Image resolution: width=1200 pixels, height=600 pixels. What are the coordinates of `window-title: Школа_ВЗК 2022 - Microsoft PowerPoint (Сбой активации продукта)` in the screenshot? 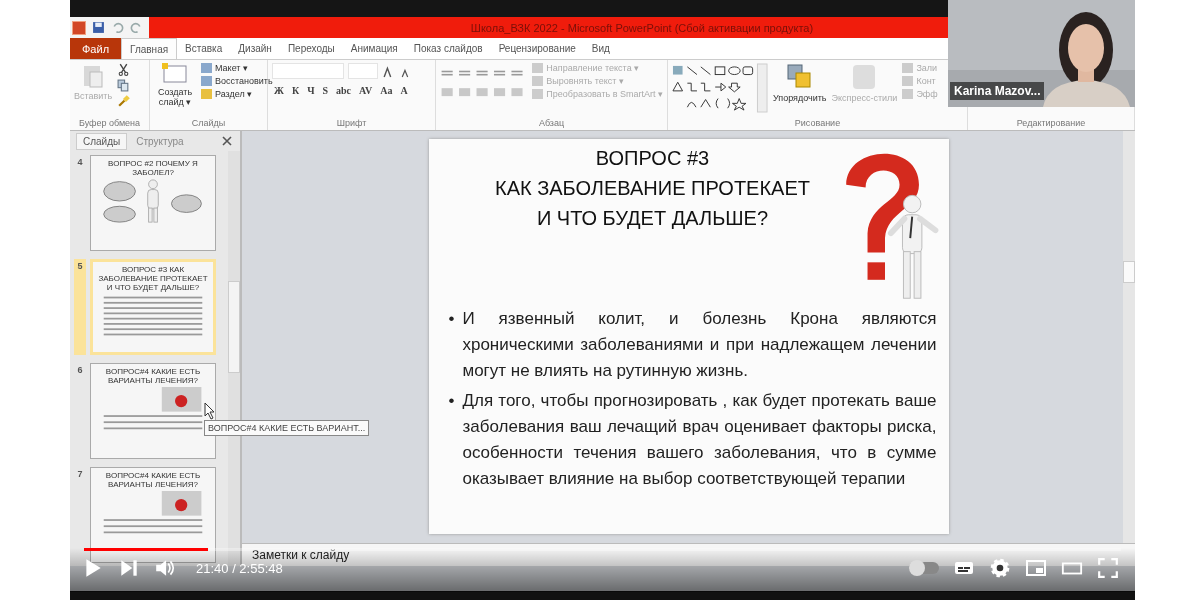 It's located at (642, 27).